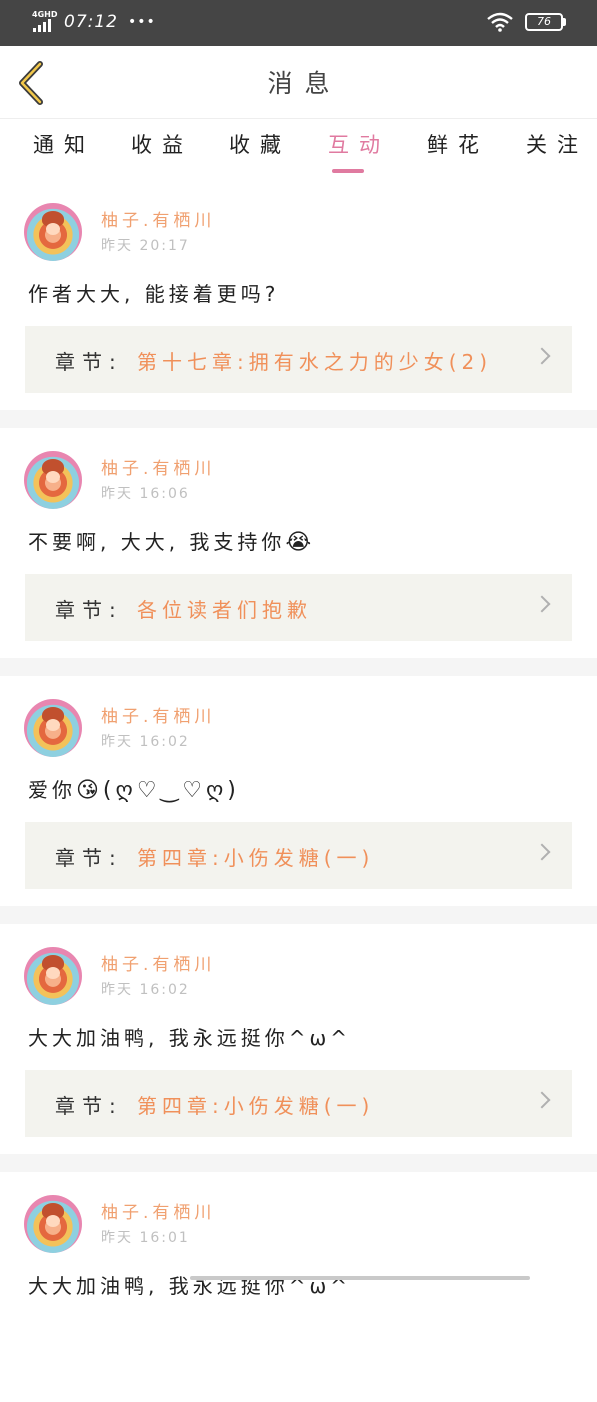 Image resolution: width=597 pixels, height=1402 pixels. Describe the element at coordinates (360, 1278) in the screenshot. I see `home-indicator` at that location.